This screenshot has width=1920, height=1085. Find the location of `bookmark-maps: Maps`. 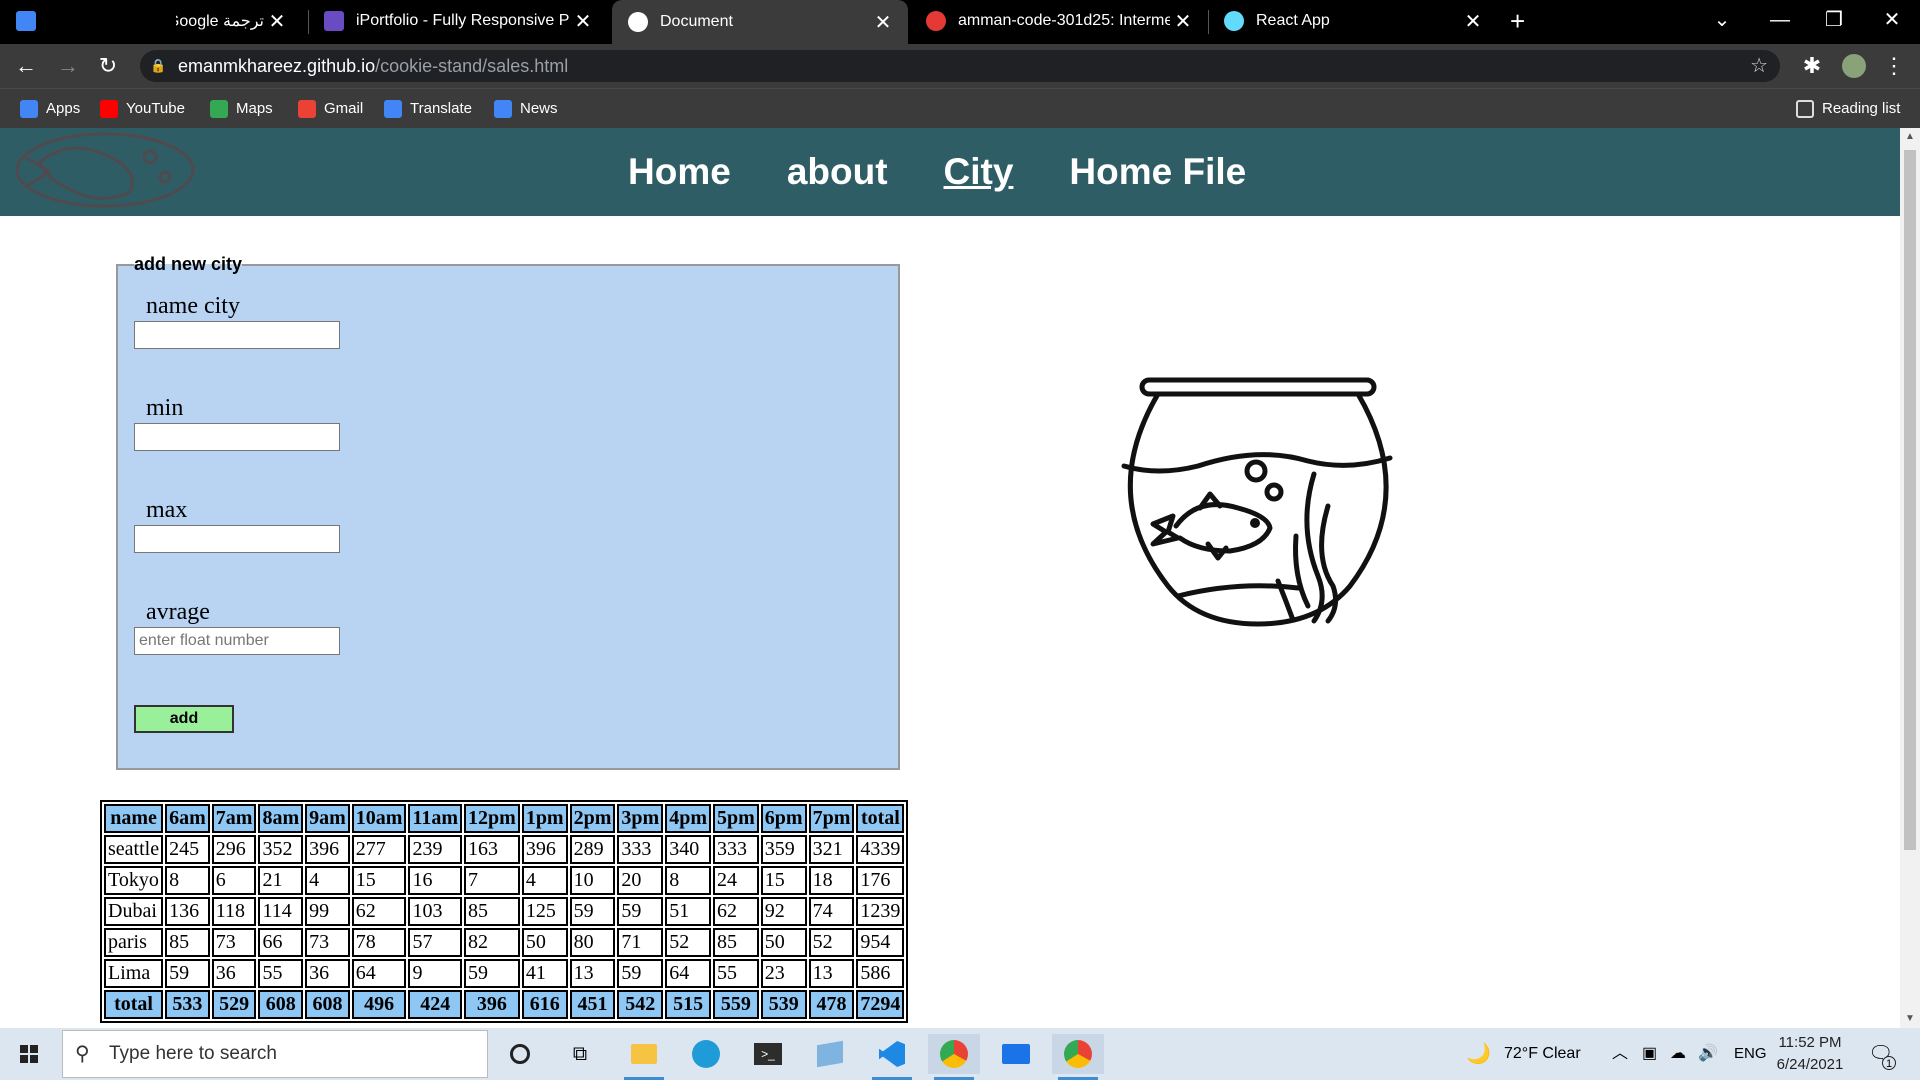

bookmark-maps: Maps is located at coordinates (241, 109).